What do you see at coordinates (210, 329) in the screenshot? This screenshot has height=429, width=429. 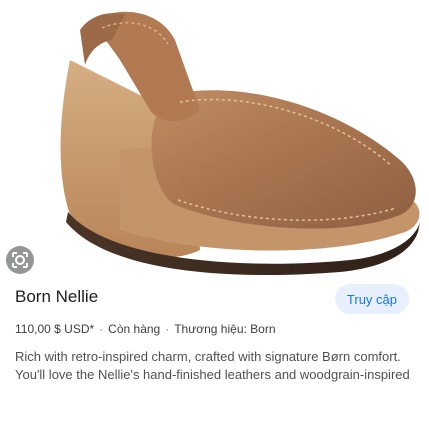 I see `brand-label: Thương hiệu:` at bounding box center [210, 329].